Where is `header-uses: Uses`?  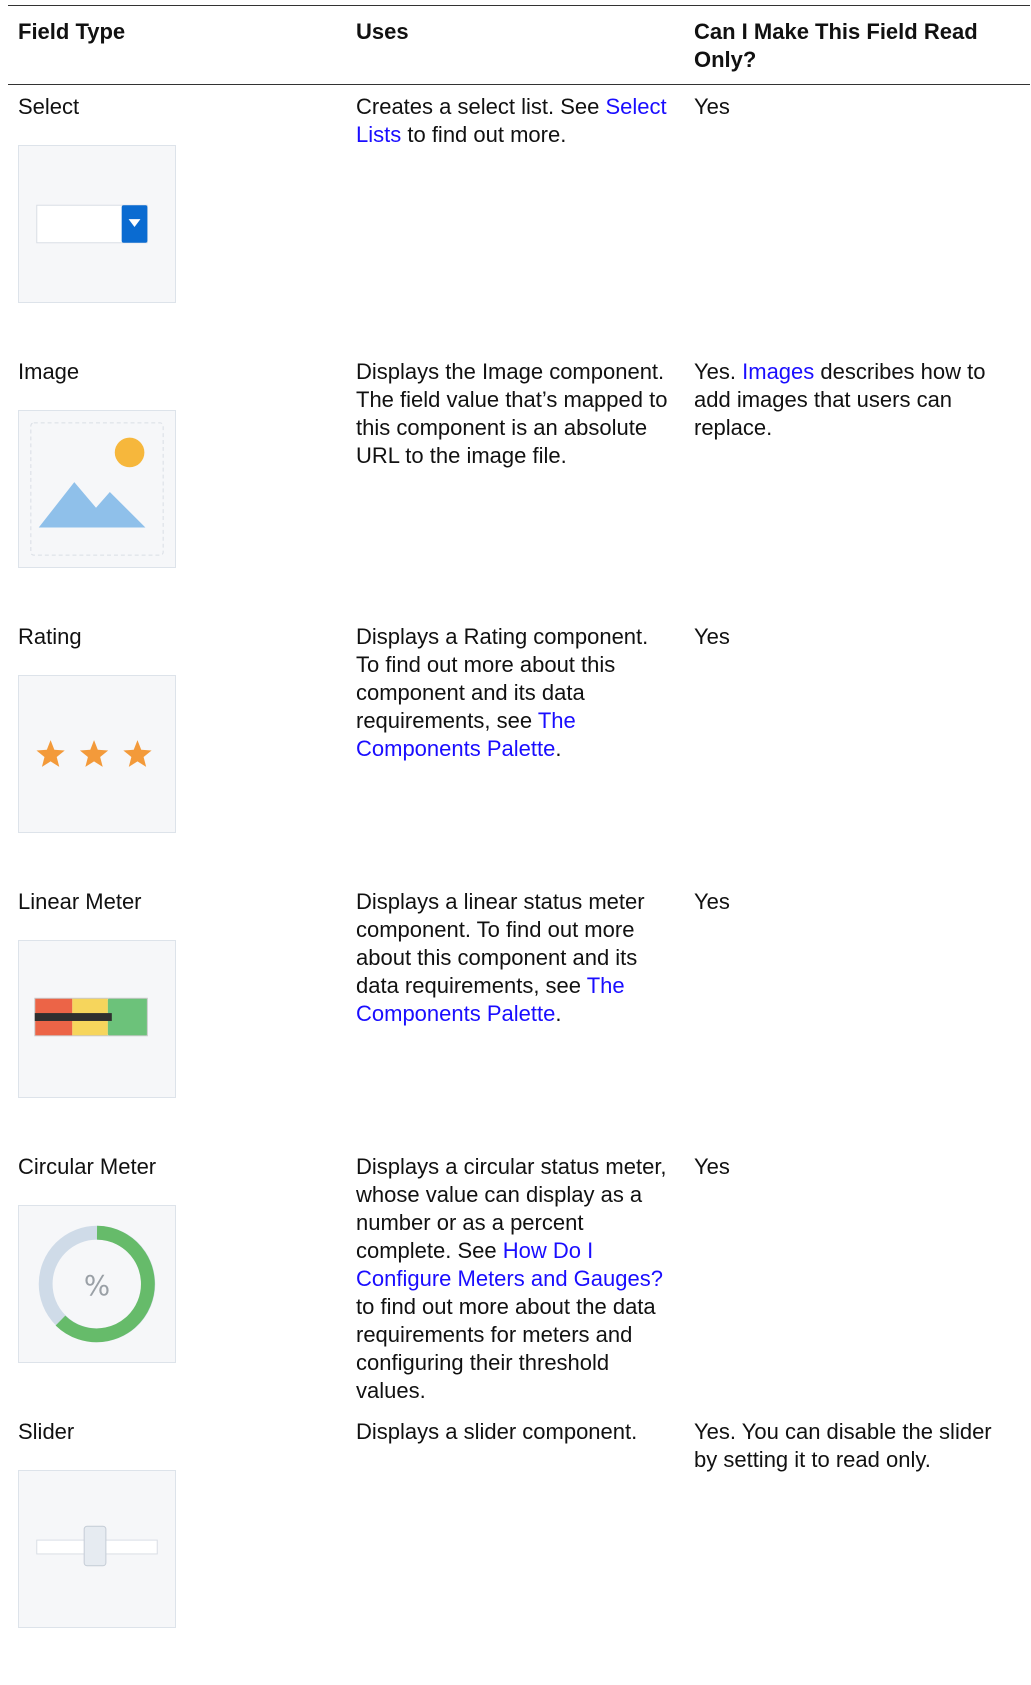 header-uses: Uses is located at coordinates (515, 45).